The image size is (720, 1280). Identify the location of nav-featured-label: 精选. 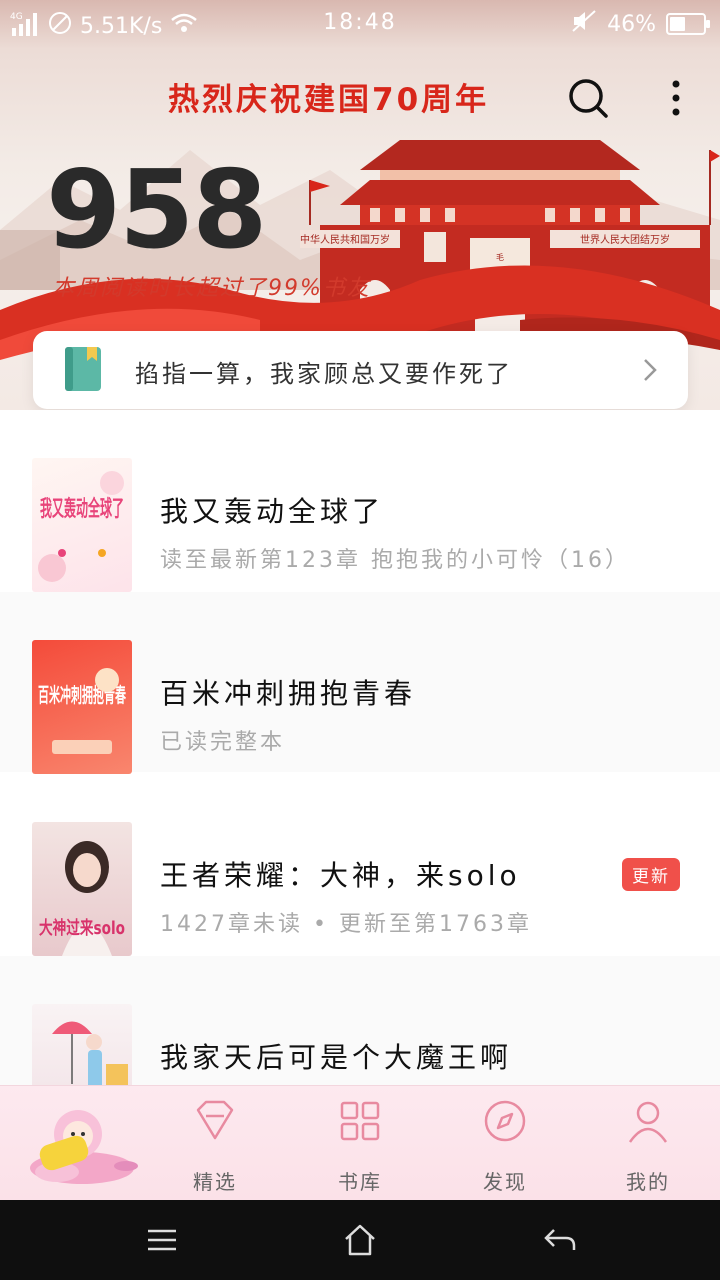
(215, 1182).